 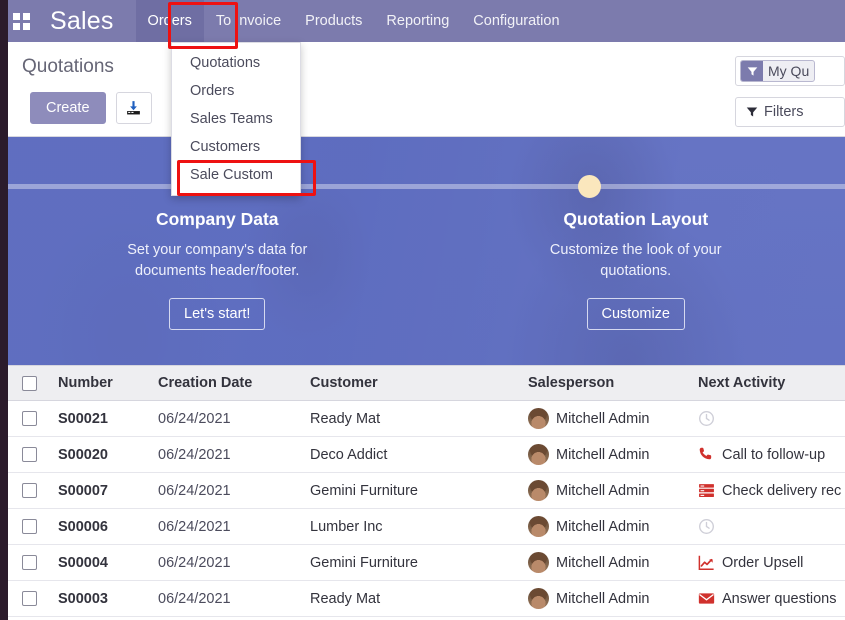 I want to click on step-description: Customize the look of your quotations., so click(x=635, y=260).